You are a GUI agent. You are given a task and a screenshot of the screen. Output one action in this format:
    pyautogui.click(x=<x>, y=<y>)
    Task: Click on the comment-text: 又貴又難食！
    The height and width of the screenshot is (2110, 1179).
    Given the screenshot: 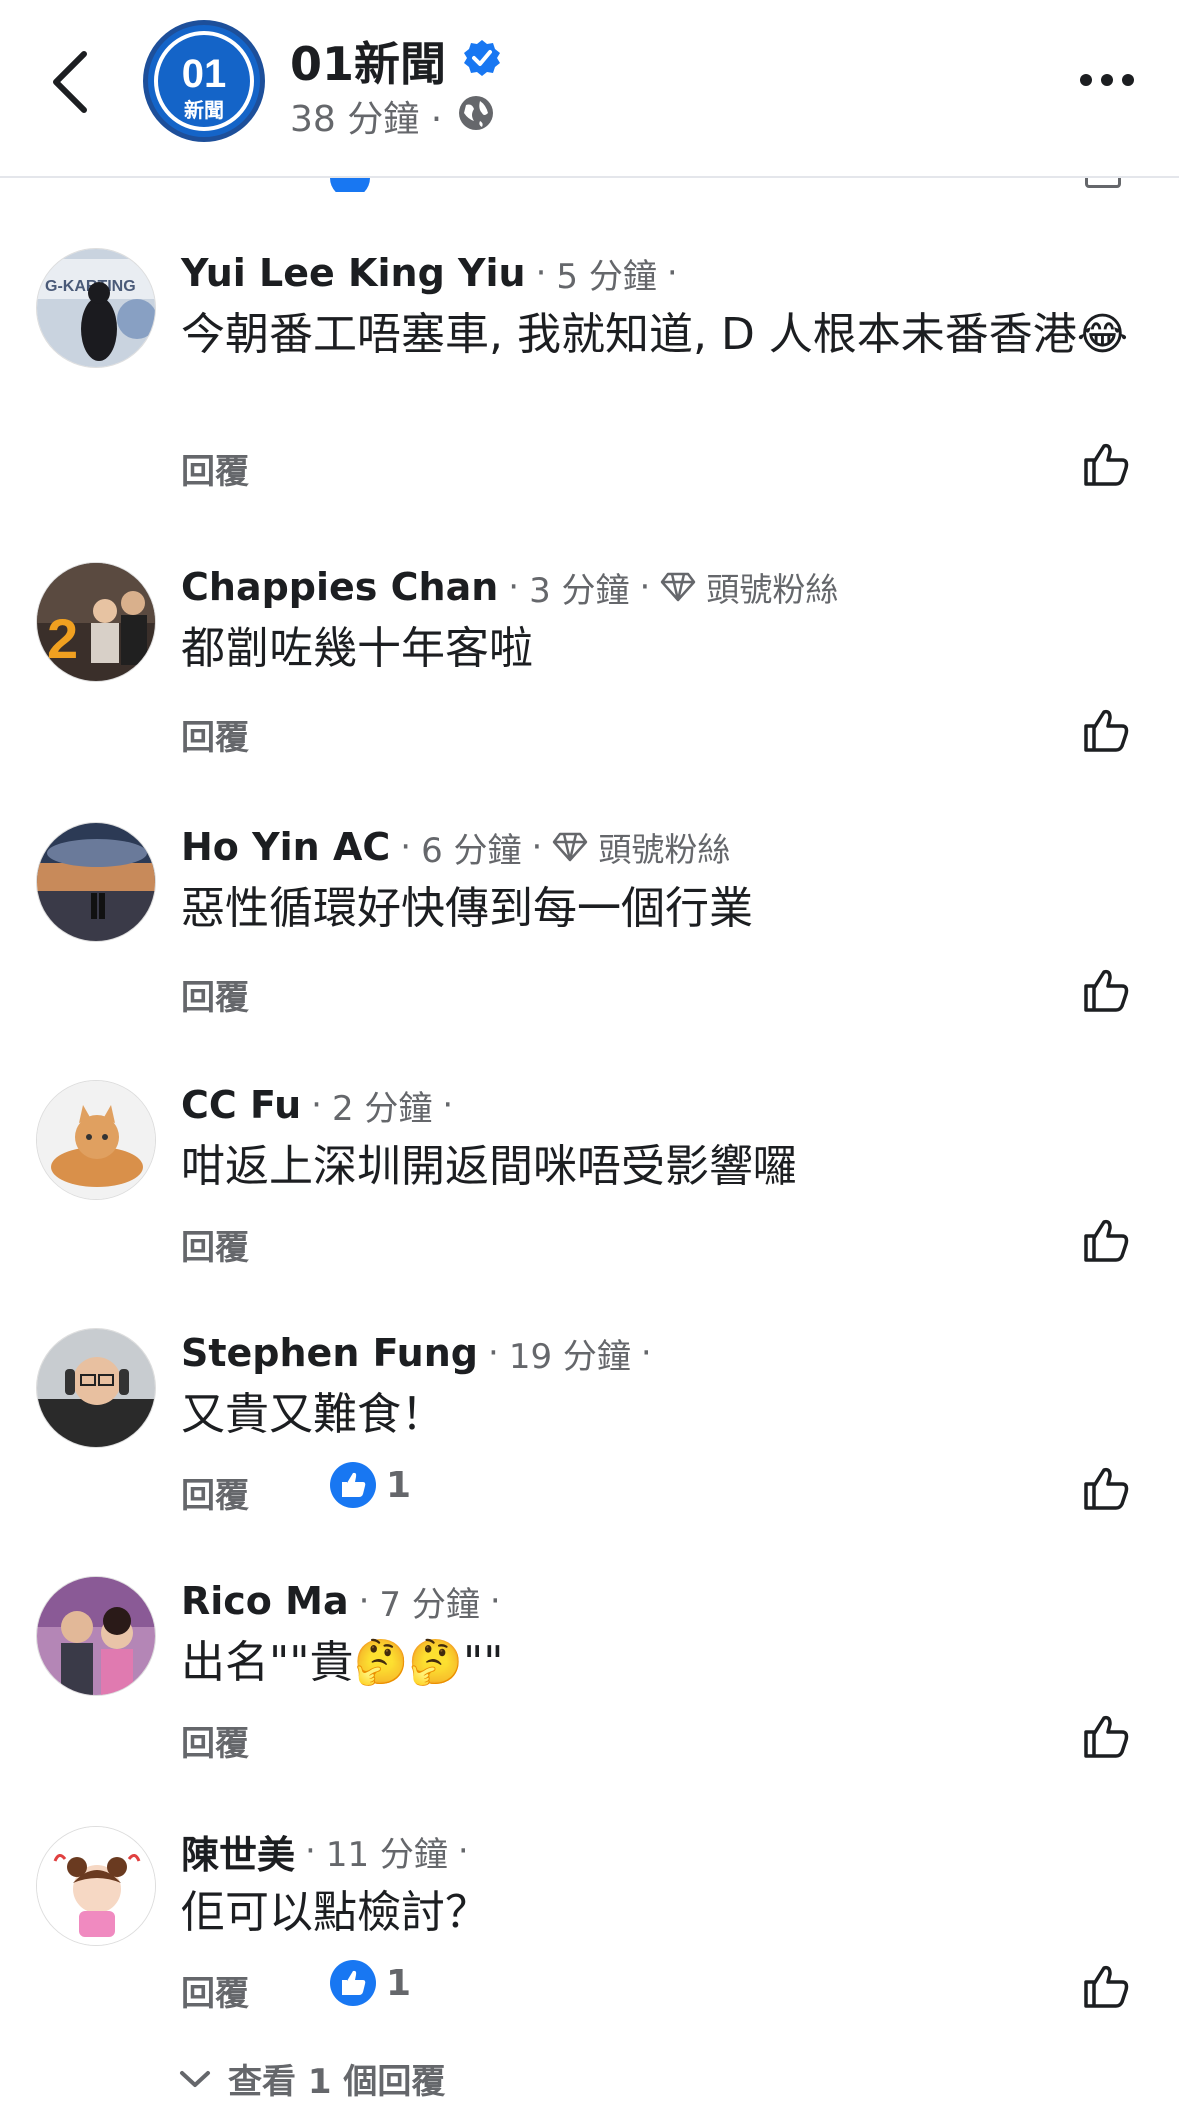 What is the action you would take?
    pyautogui.click(x=313, y=1414)
    